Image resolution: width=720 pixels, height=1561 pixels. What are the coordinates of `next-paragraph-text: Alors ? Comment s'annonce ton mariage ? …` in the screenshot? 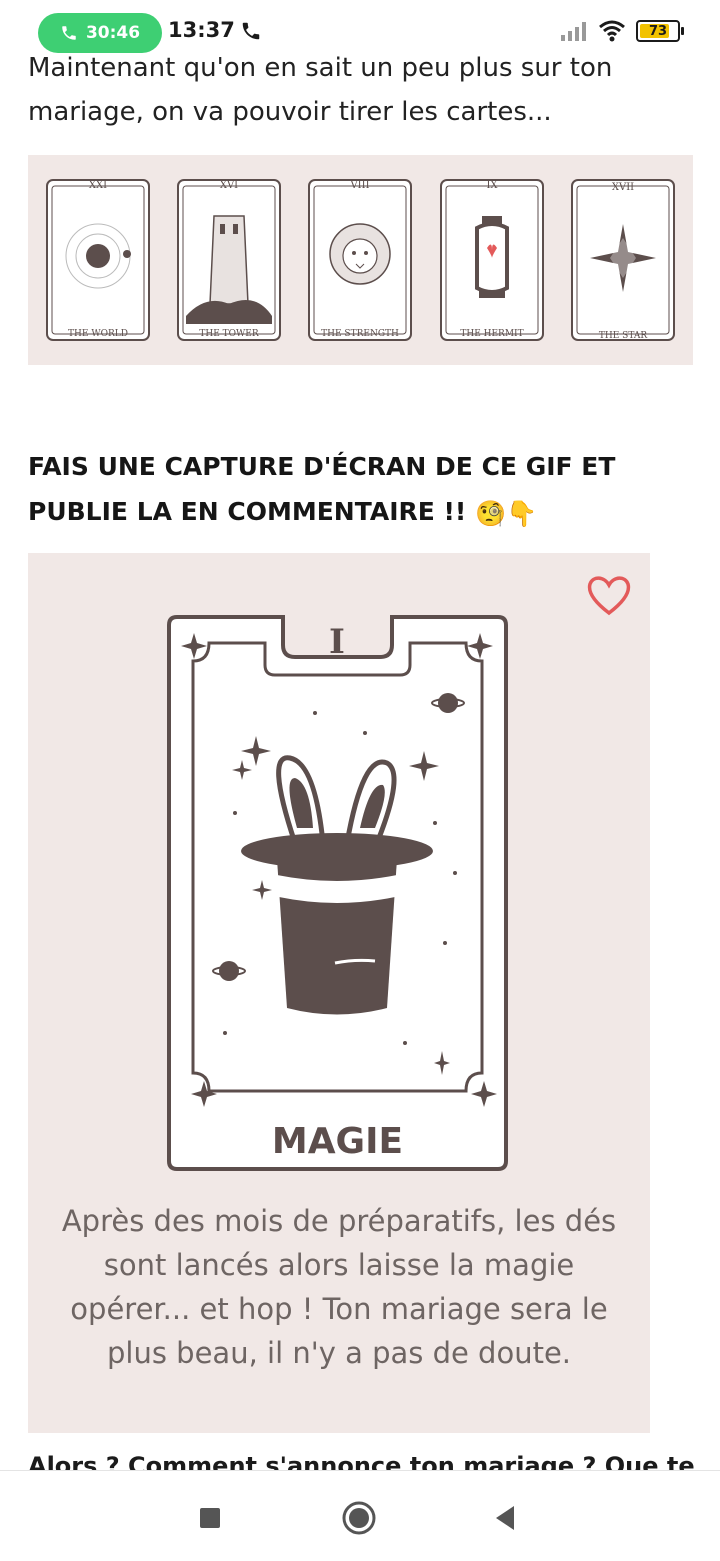 It's located at (361, 1462).